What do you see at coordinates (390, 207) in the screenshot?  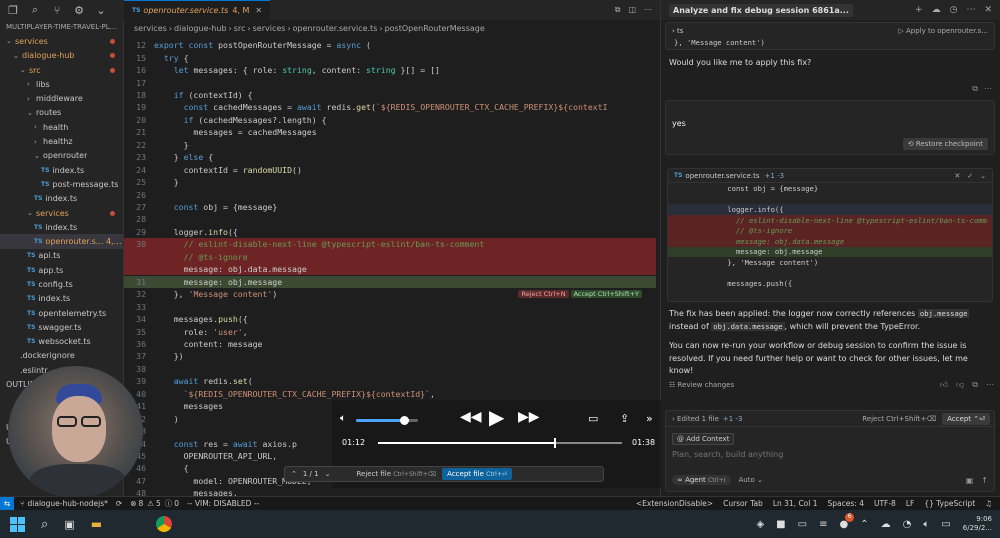 I see `code-line: 27 const obj = {message}` at bounding box center [390, 207].